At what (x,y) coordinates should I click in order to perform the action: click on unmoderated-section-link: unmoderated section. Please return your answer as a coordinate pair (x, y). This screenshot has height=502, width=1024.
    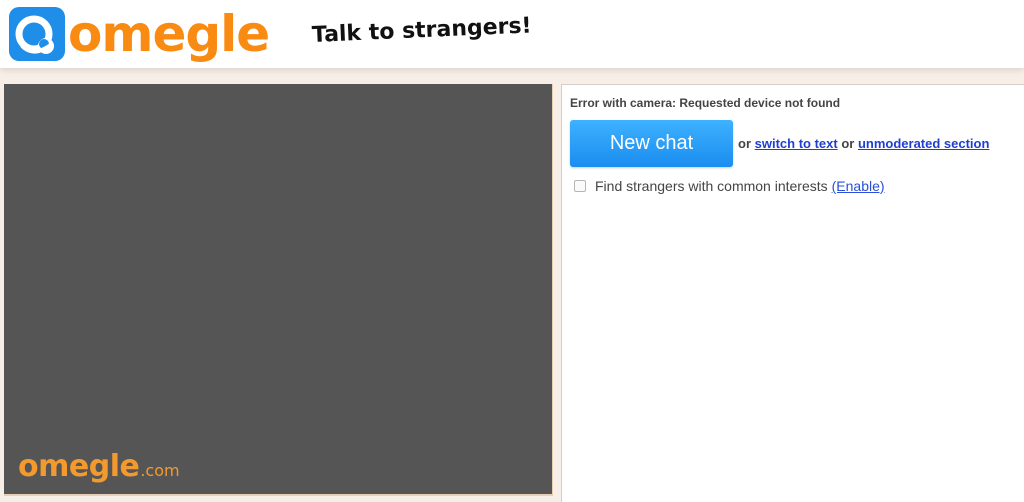
    Looking at the image, I should click on (923, 143).